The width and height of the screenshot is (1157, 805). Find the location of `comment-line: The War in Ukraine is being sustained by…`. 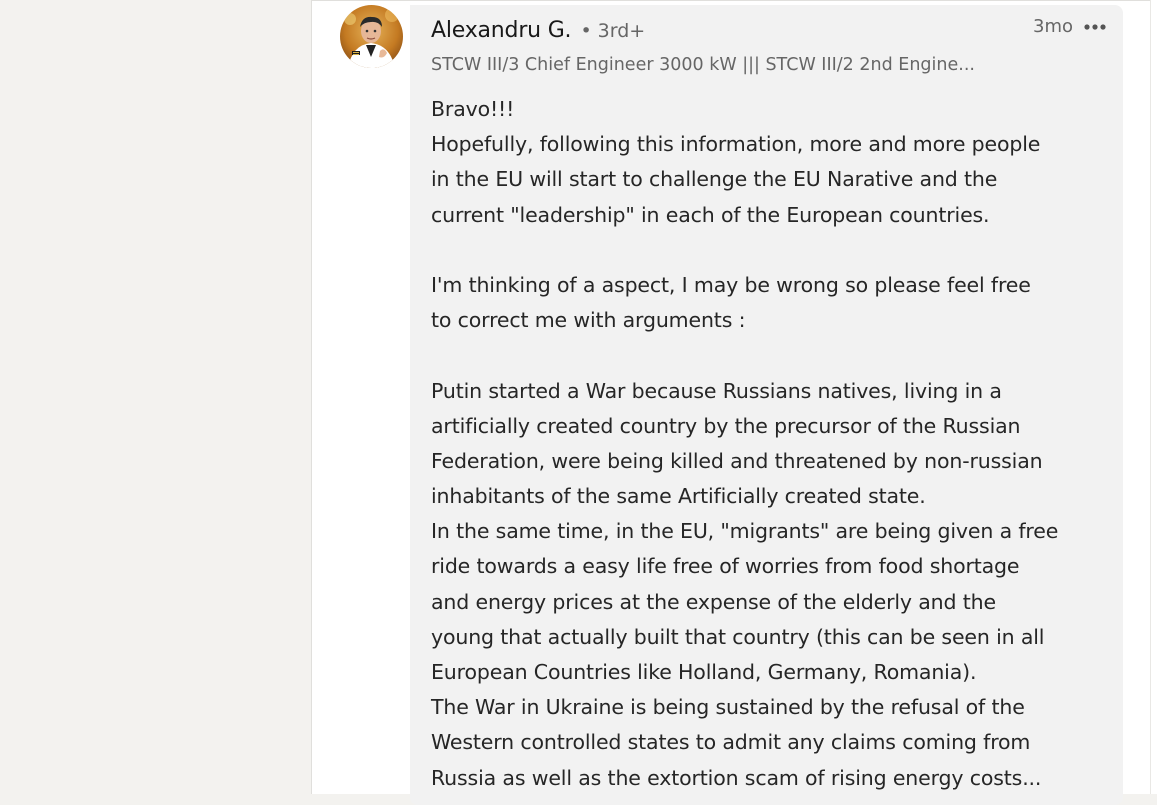

comment-line: The War in Ukraine is being sustained by… is located at coordinates (728, 707).